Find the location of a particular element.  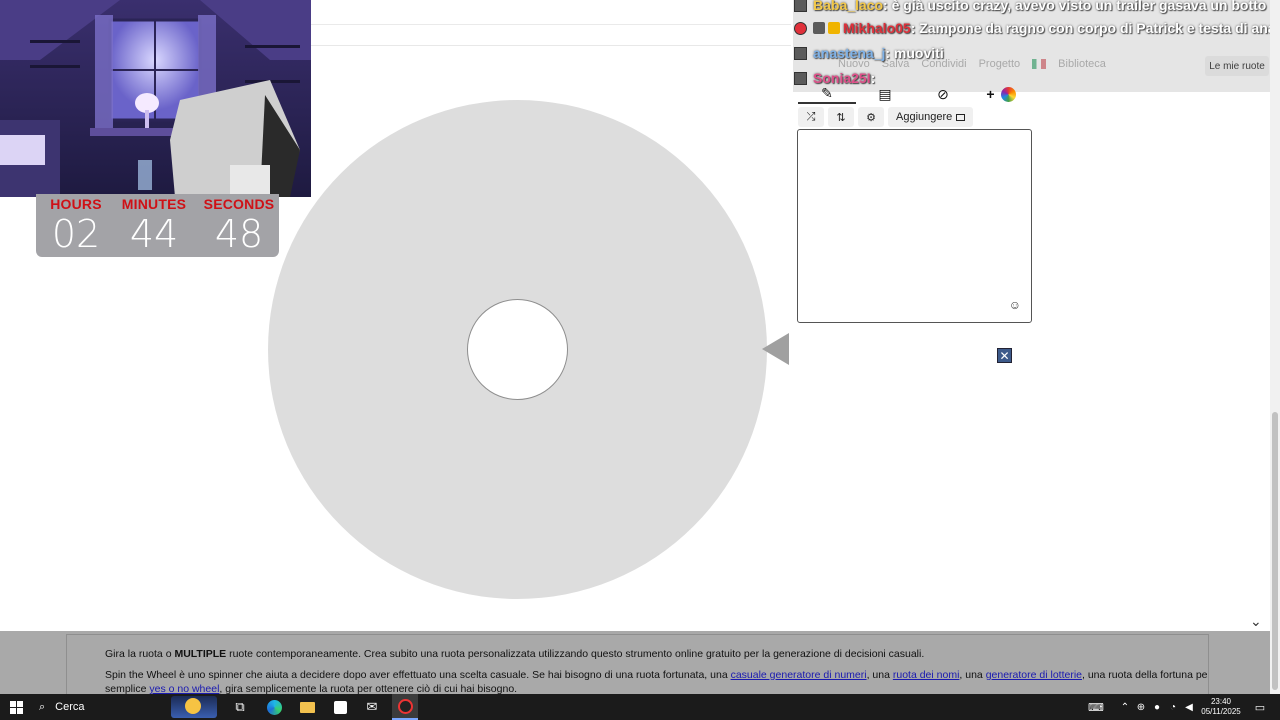

chevron-up-icon: ⌃ is located at coordinates (1125, 707).